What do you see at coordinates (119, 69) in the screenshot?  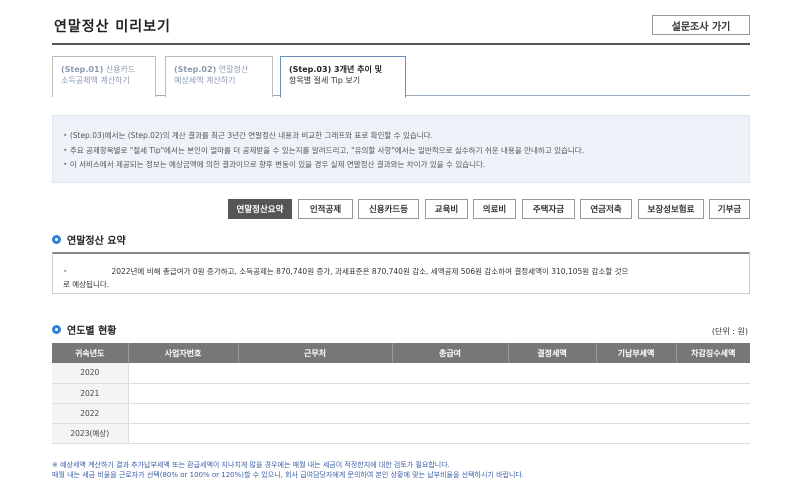 I see `tab-title: 신용카드` at bounding box center [119, 69].